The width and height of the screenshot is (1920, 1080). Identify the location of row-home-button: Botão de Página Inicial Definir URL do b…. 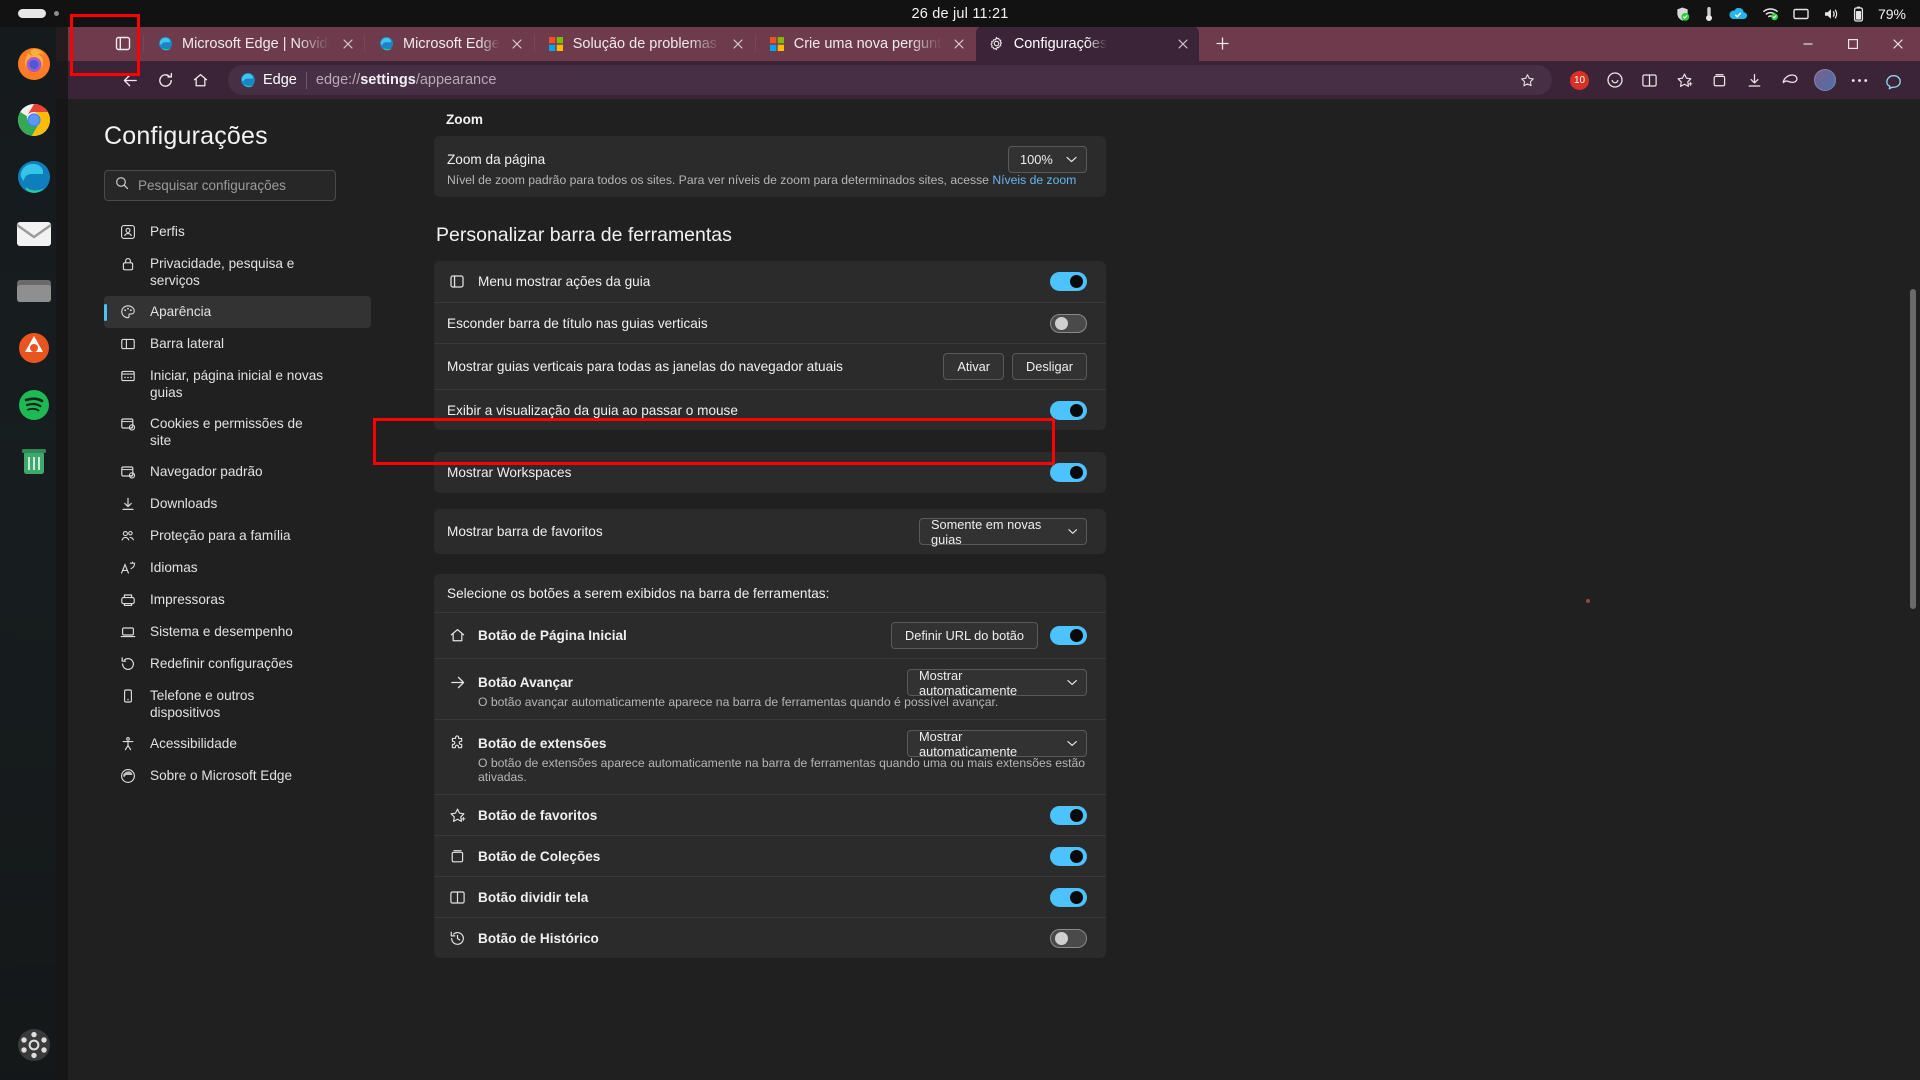
(770, 635).